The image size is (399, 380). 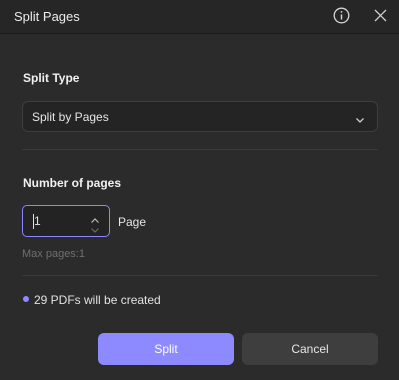 What do you see at coordinates (310, 349) in the screenshot?
I see `cancel-button: Cancel` at bounding box center [310, 349].